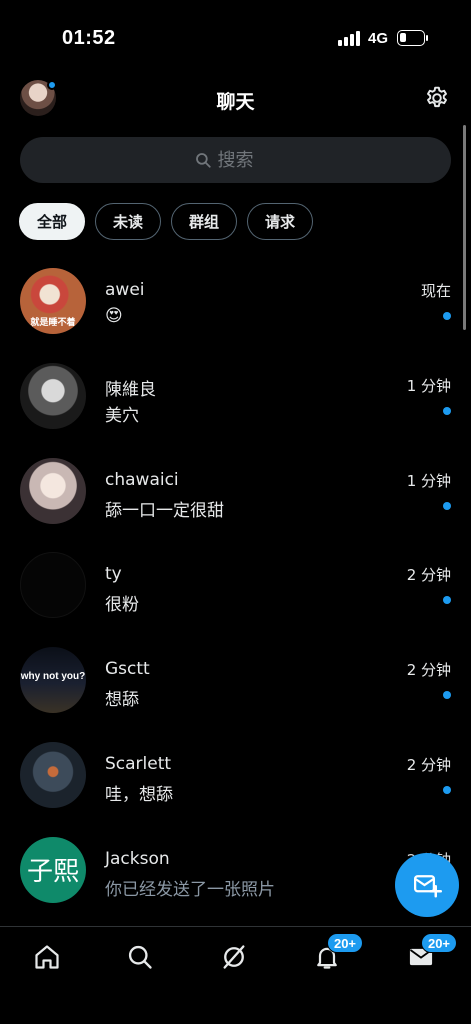 This screenshot has height=1024, width=471. I want to click on conversation-row: ty 很粉 2 分钟, so click(235, 585).